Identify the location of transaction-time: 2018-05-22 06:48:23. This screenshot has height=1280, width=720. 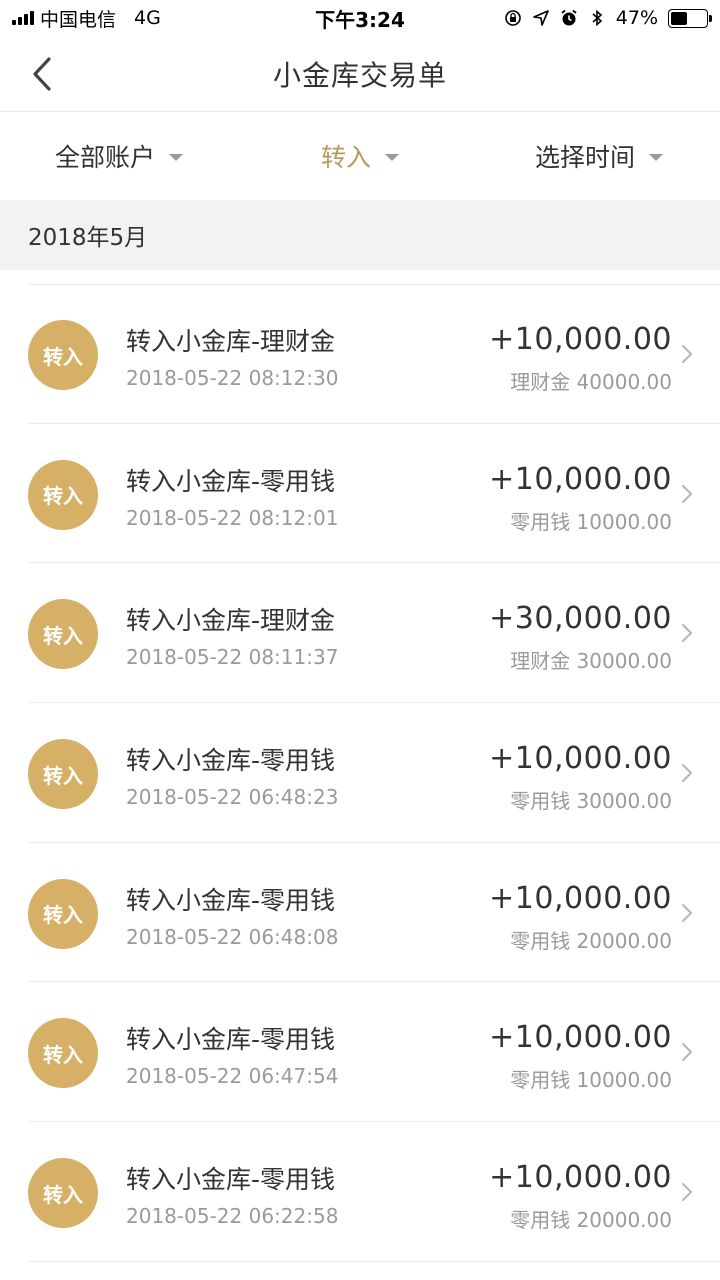
(232, 797).